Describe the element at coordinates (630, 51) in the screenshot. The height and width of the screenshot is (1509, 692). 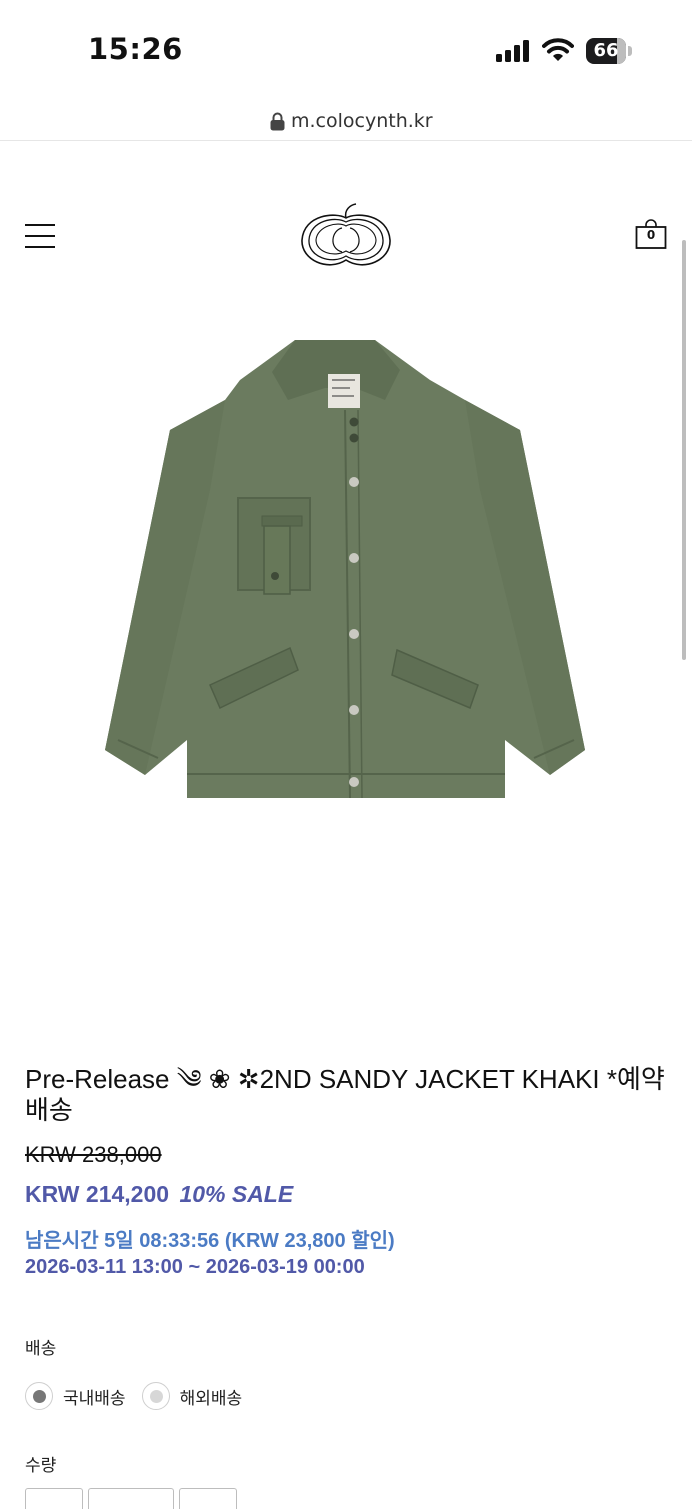
I see `battery-cap` at that location.